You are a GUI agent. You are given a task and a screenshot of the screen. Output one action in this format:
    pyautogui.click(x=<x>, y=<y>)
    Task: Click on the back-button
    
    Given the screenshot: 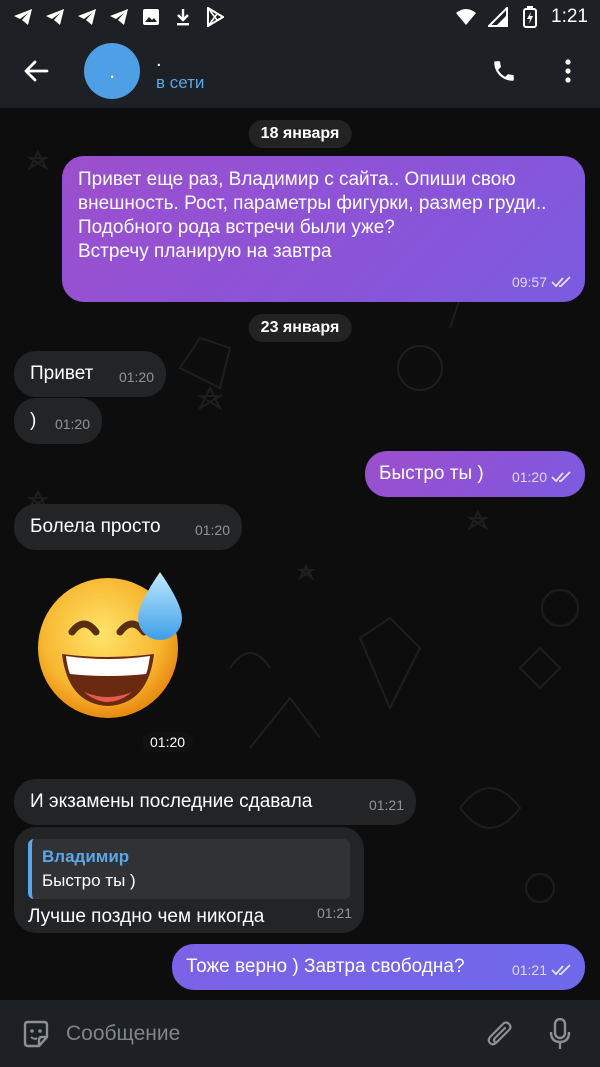 What is the action you would take?
    pyautogui.click(x=36, y=71)
    